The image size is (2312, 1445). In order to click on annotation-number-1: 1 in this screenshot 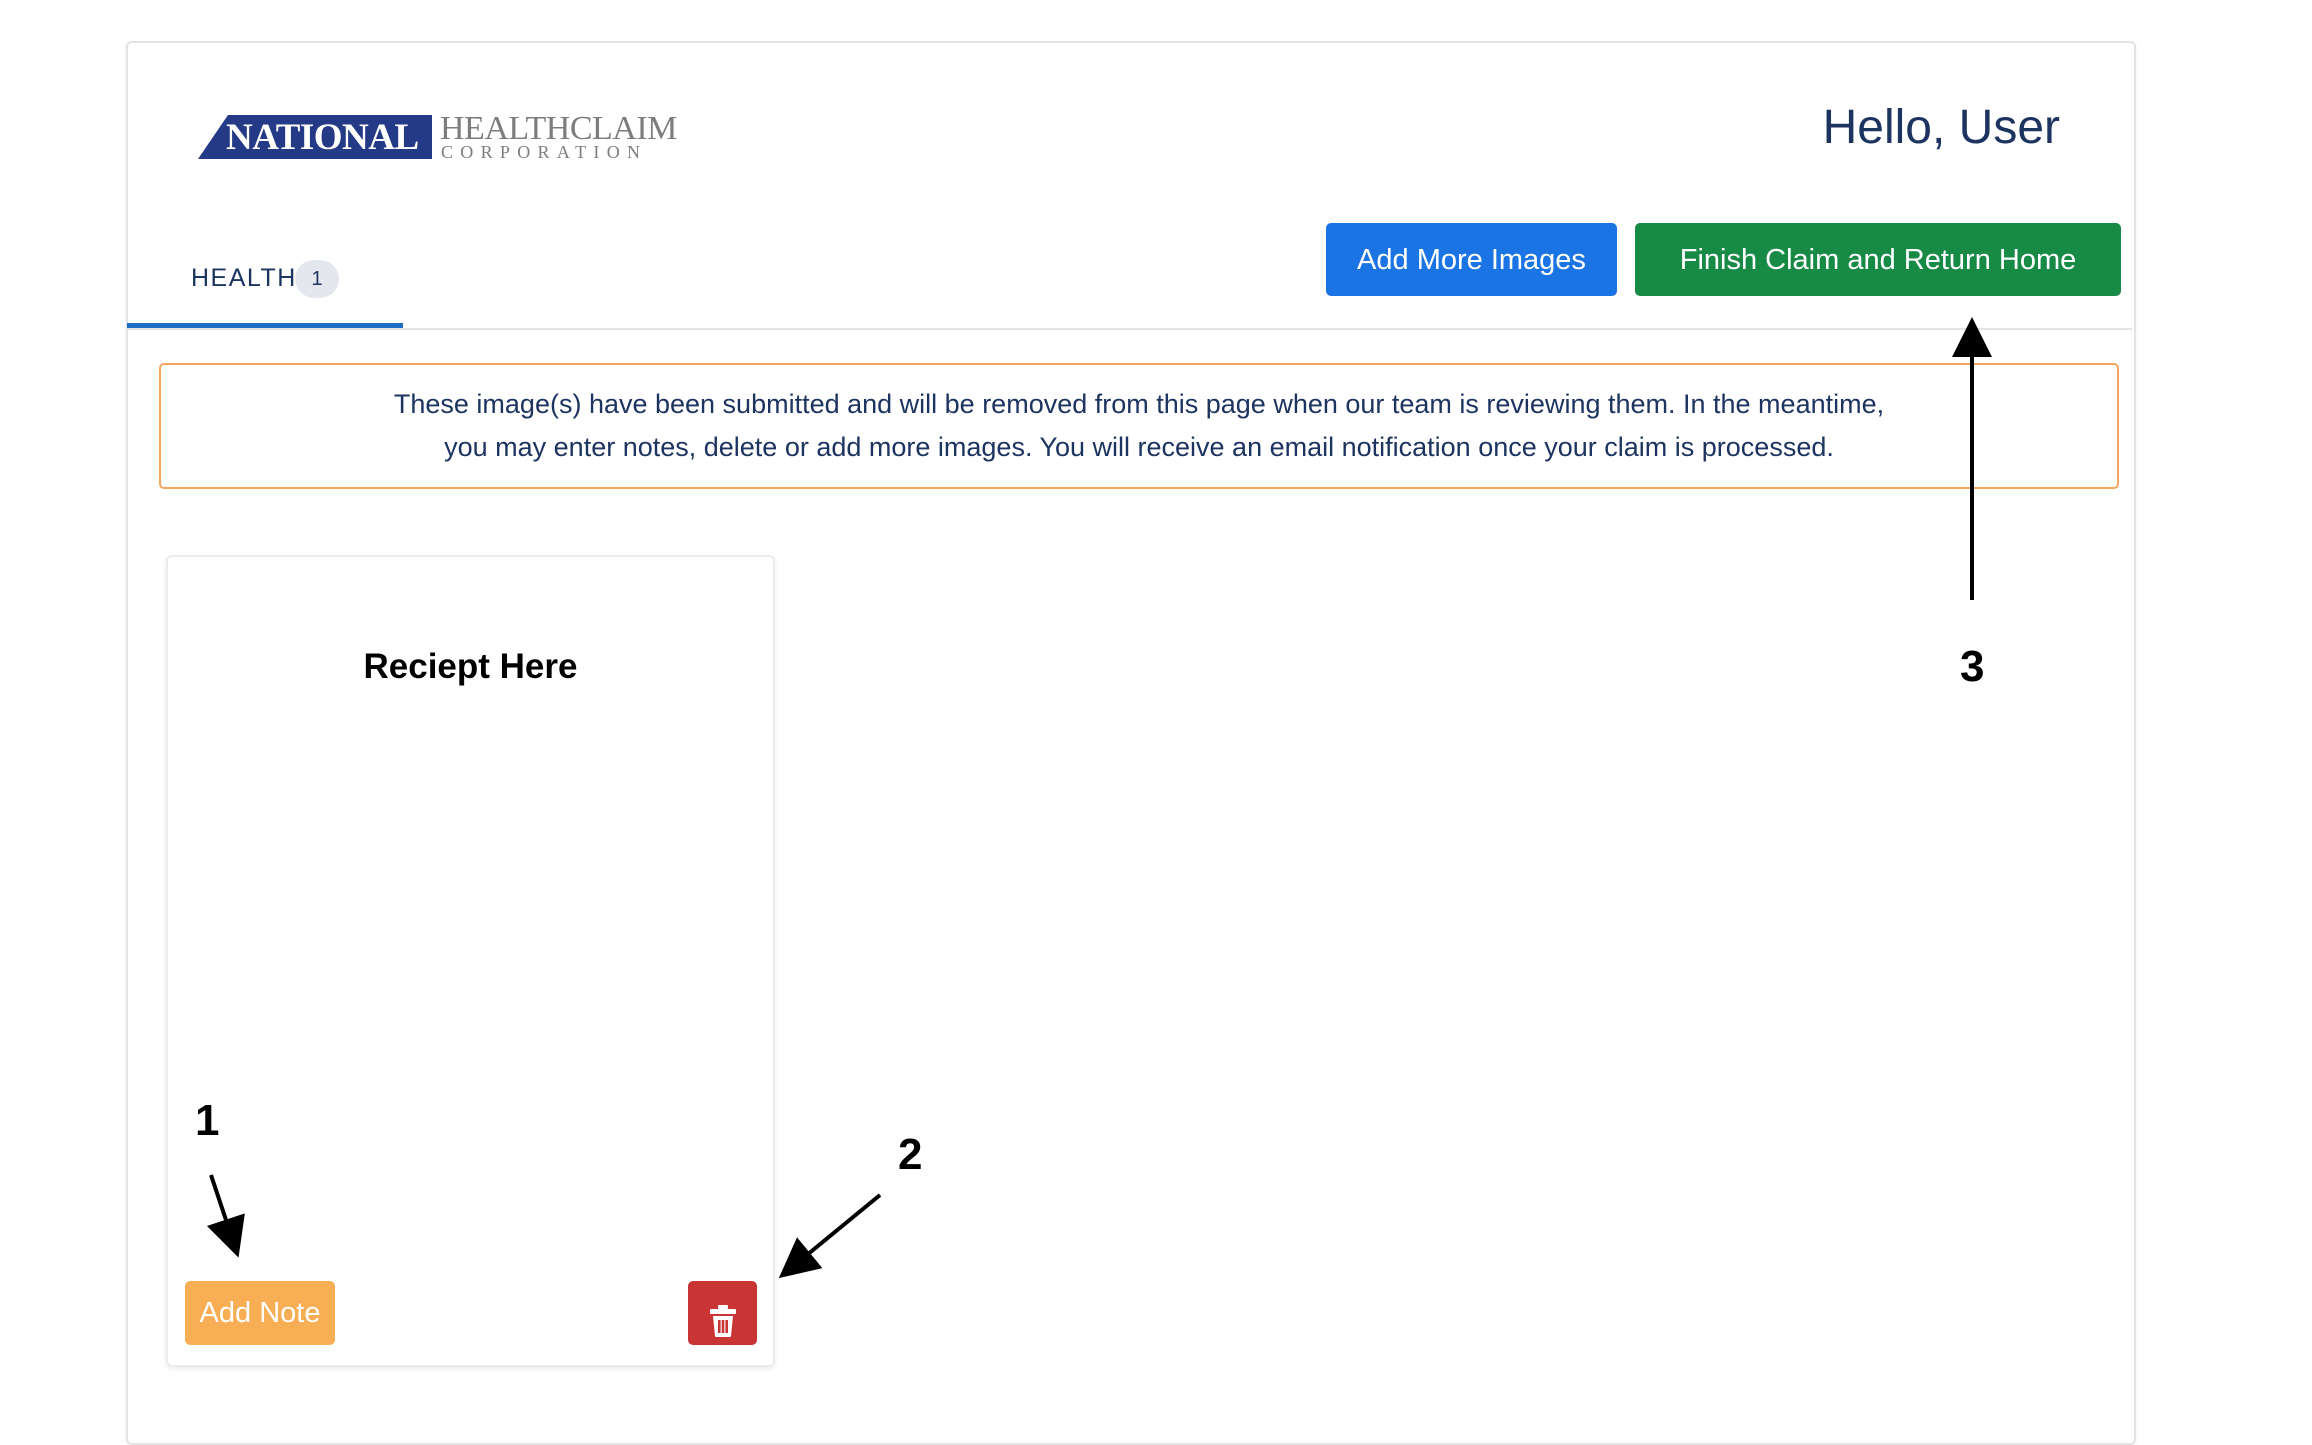, I will do `click(207, 1120)`.